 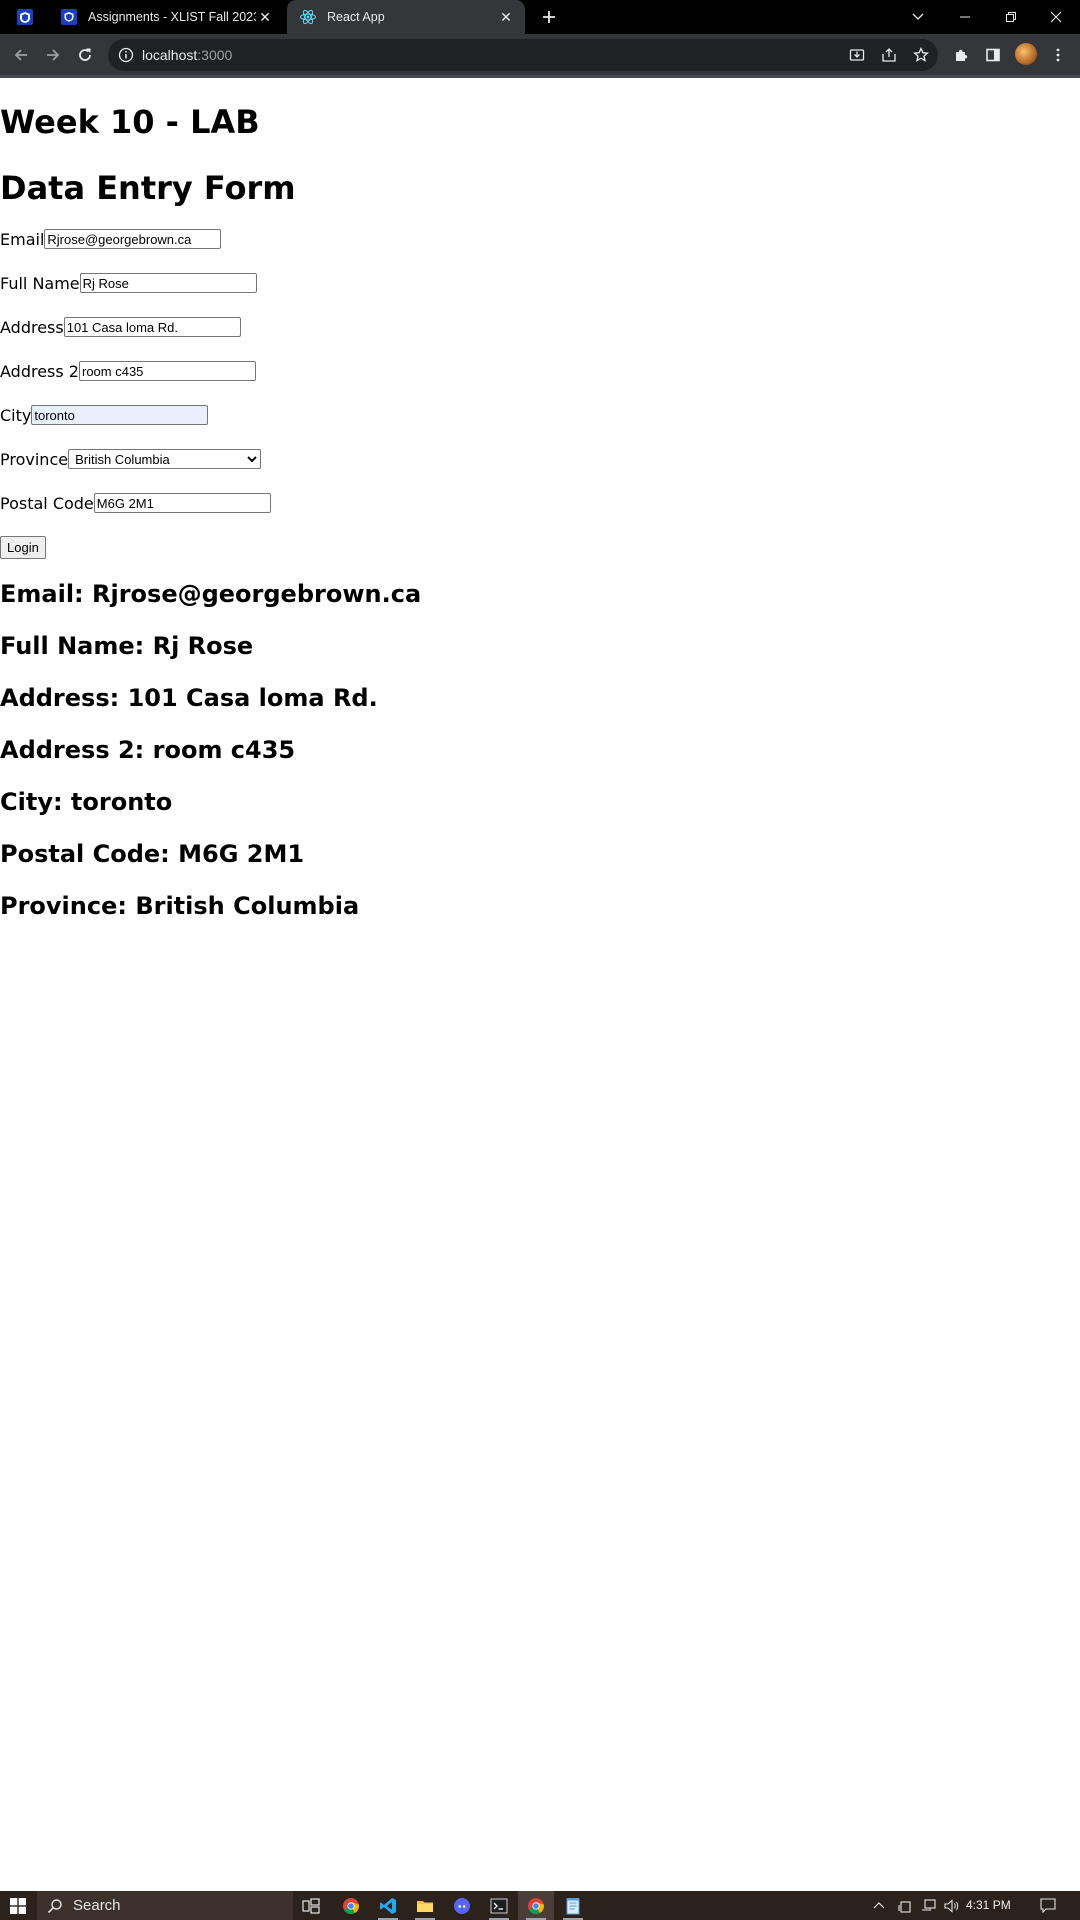 I want to click on side-panel-icon, so click(x=993, y=55).